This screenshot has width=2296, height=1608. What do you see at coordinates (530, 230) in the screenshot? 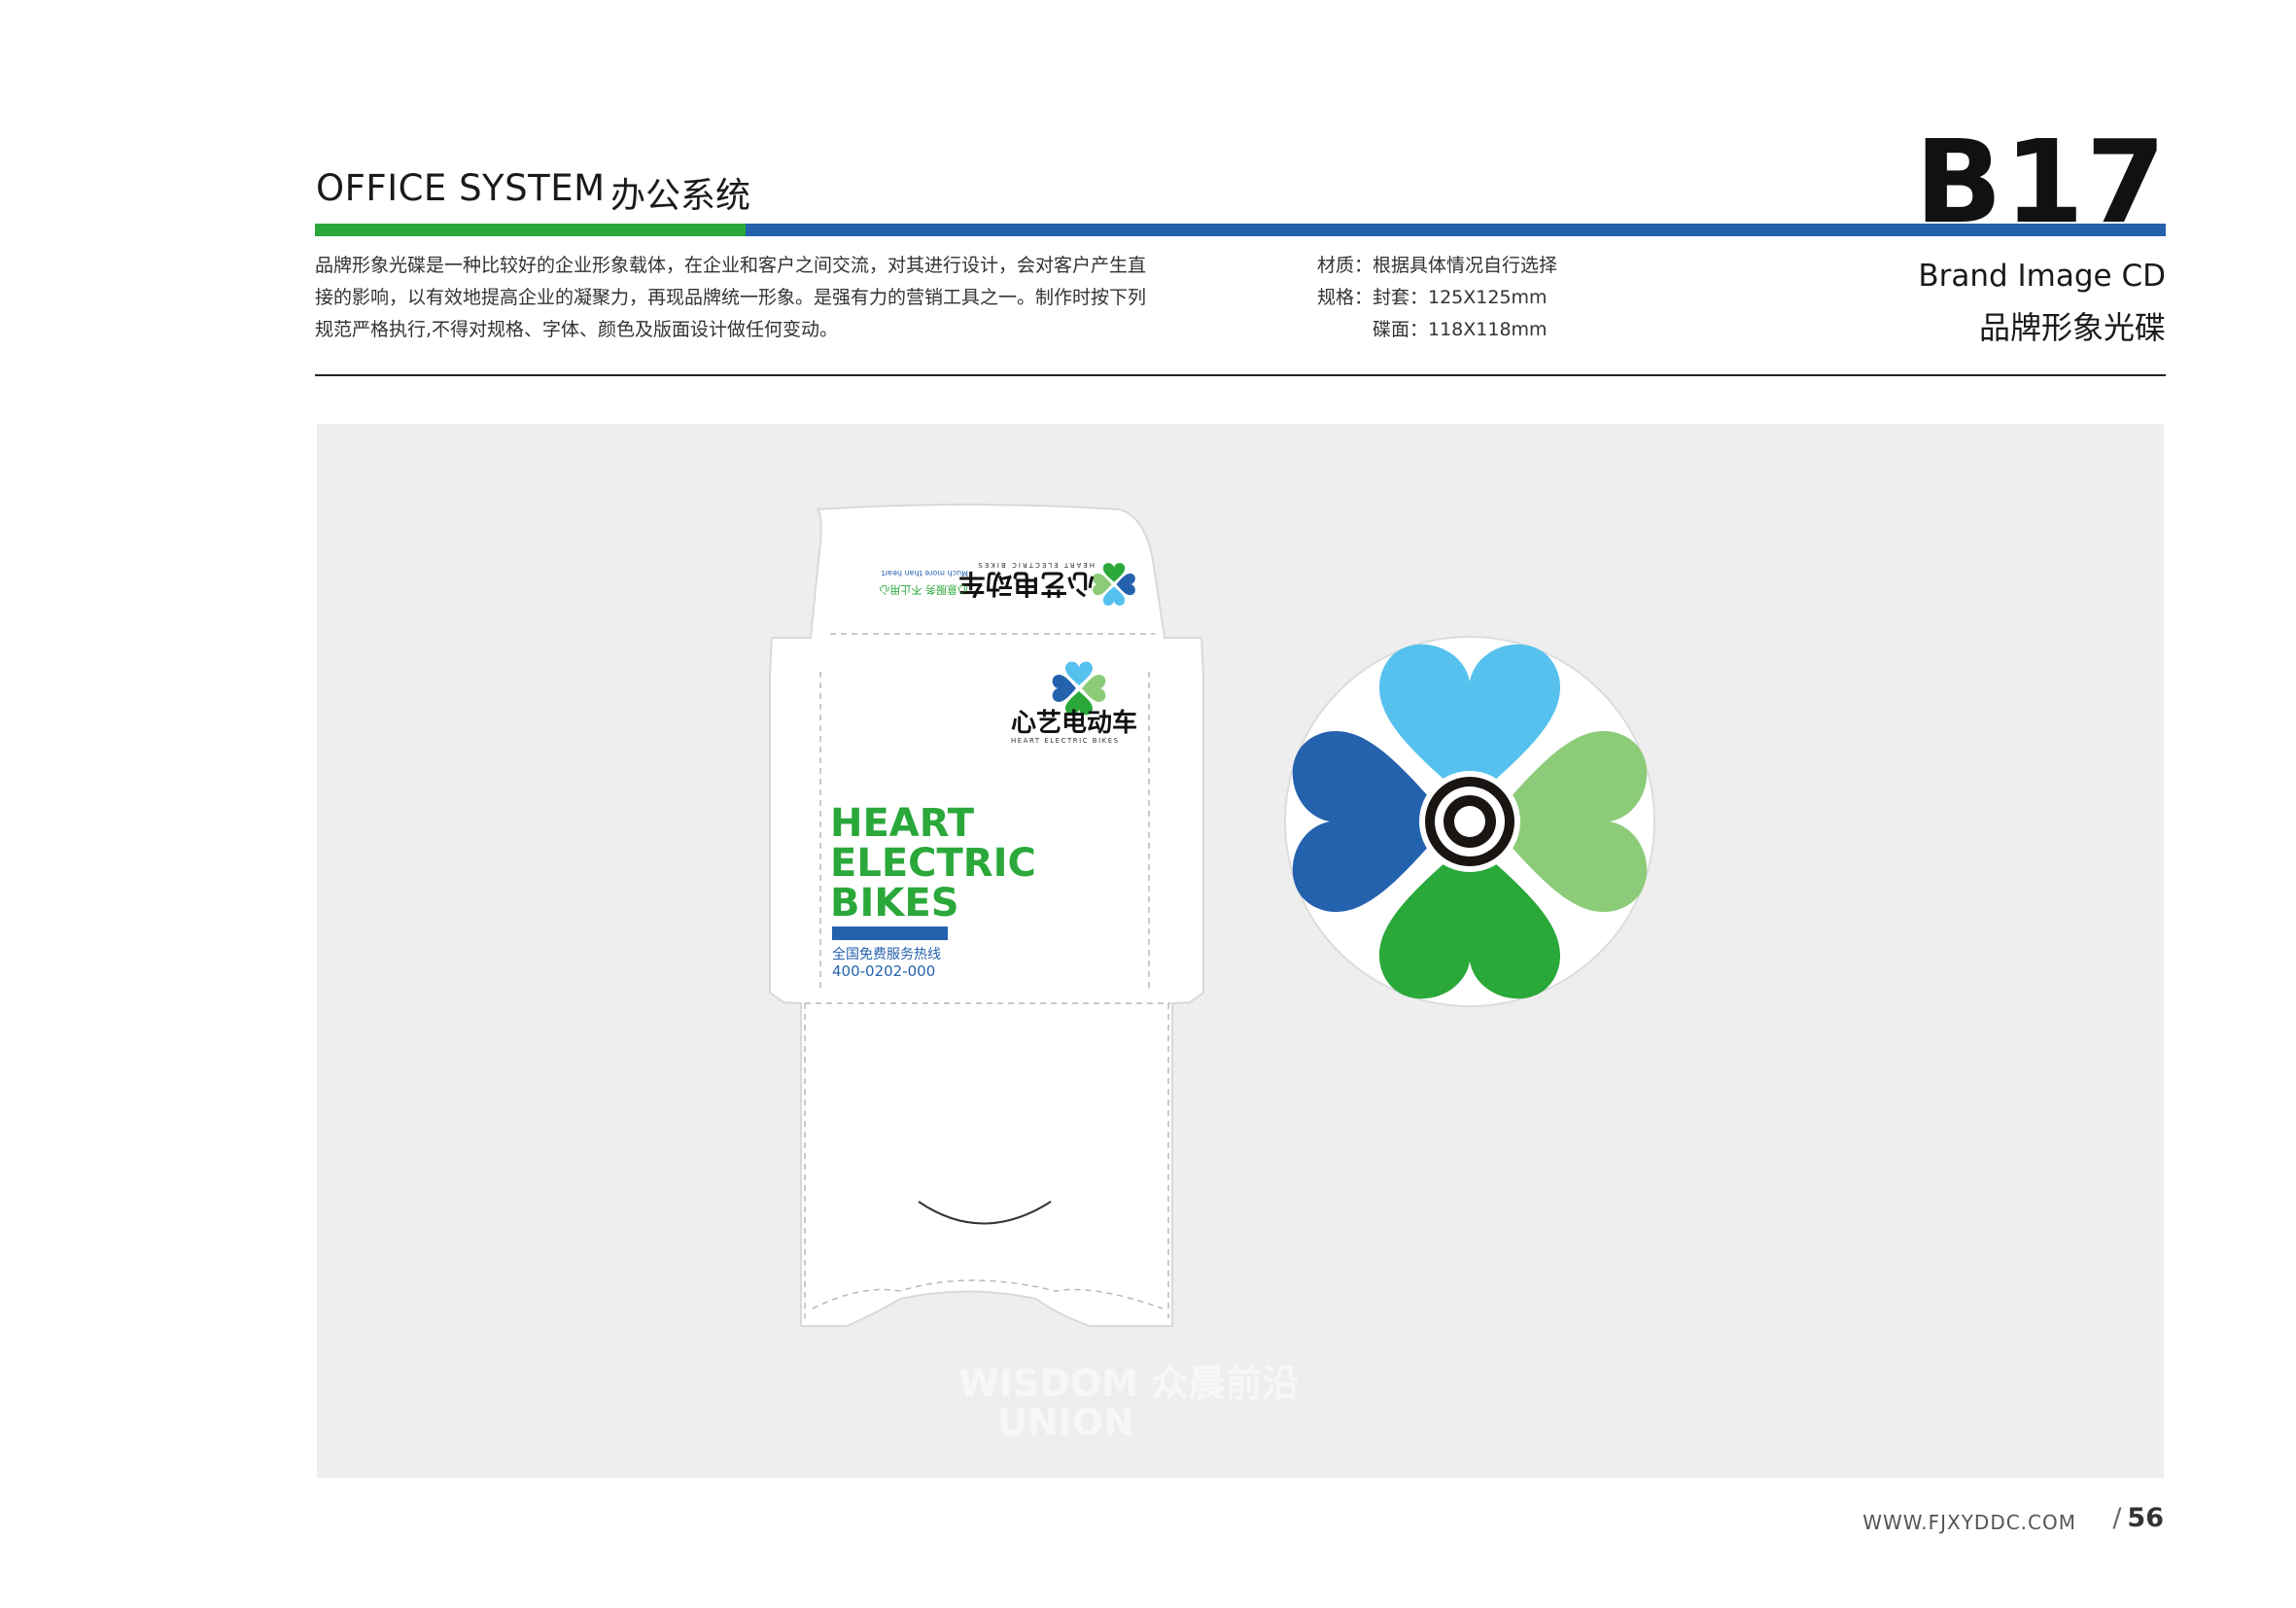
I see `accent-bar-green` at bounding box center [530, 230].